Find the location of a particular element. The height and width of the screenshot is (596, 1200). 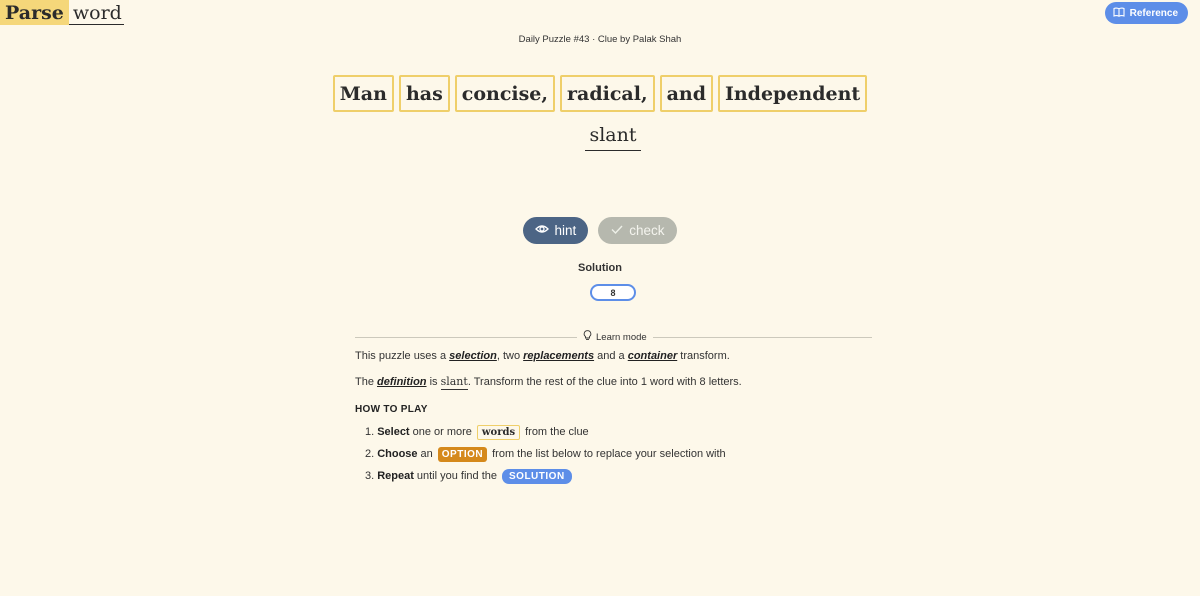

logo-word: word is located at coordinates (96, 12).